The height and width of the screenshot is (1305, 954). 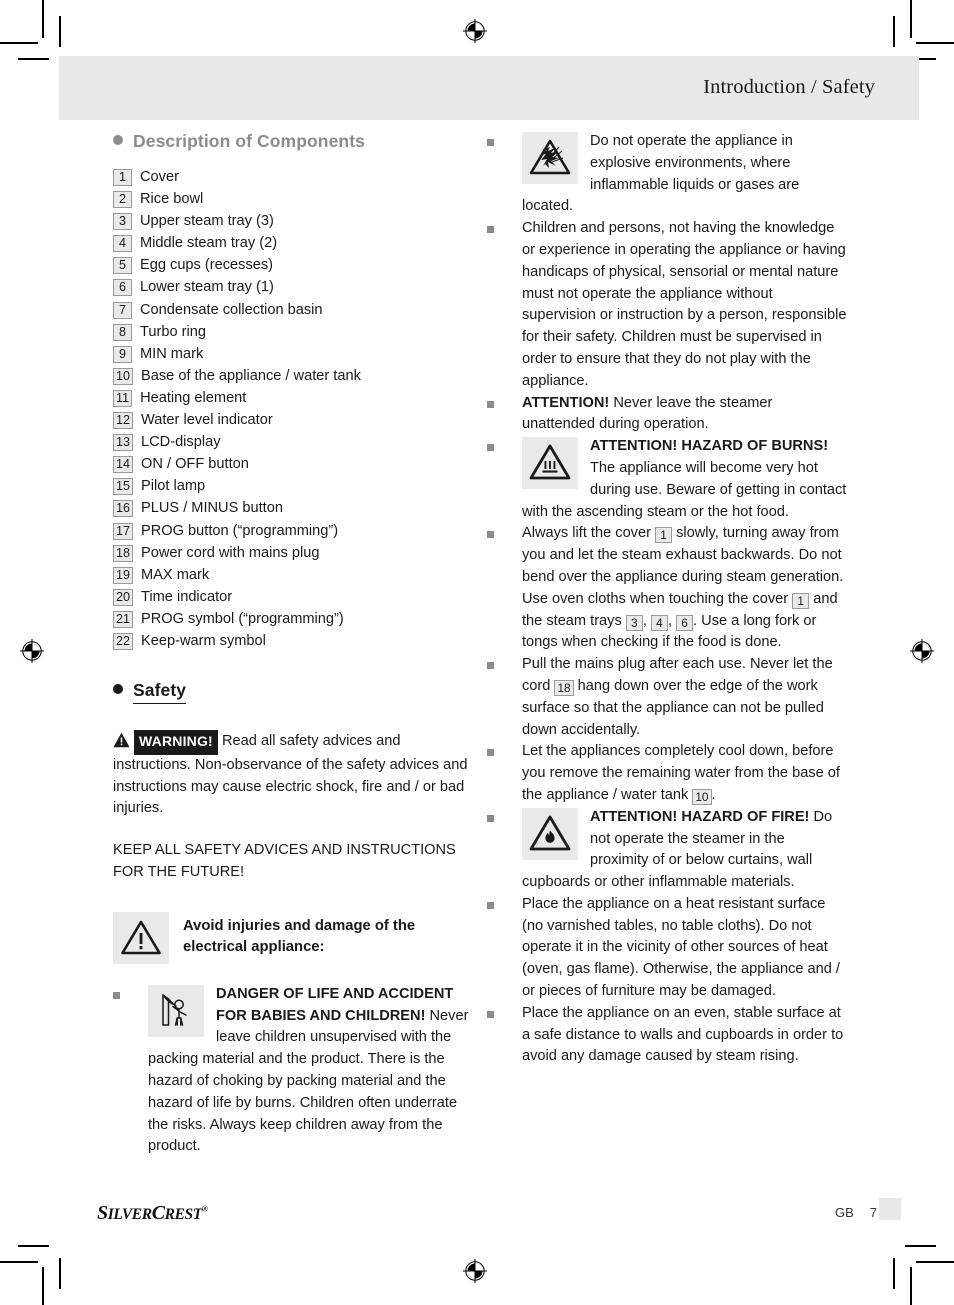 I want to click on component-number-box: 10, so click(x=123, y=376).